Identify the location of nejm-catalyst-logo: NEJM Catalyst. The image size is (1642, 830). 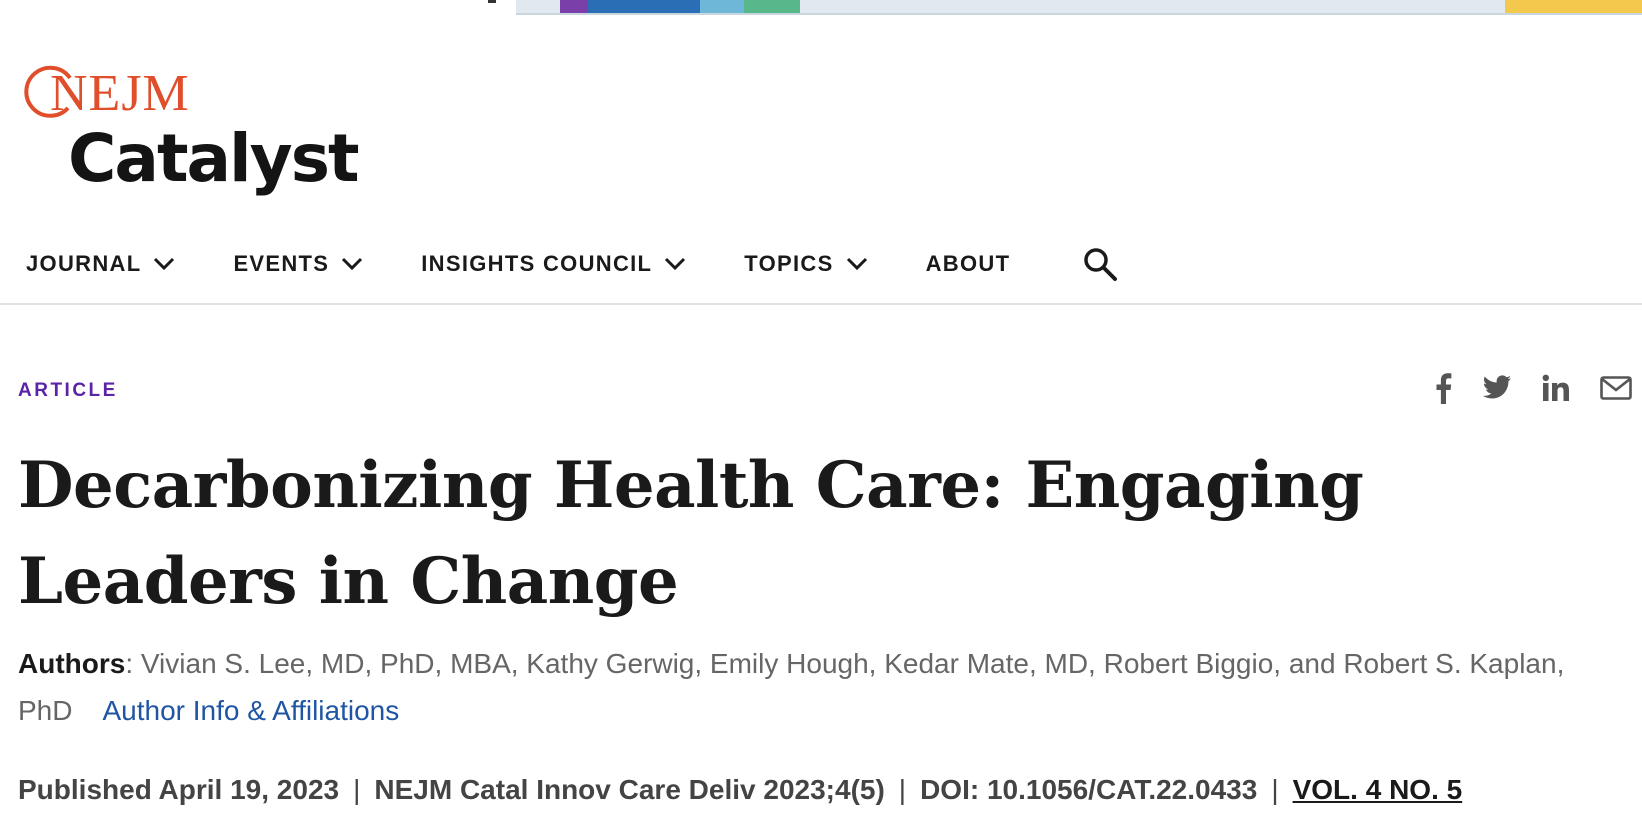
(192, 137).